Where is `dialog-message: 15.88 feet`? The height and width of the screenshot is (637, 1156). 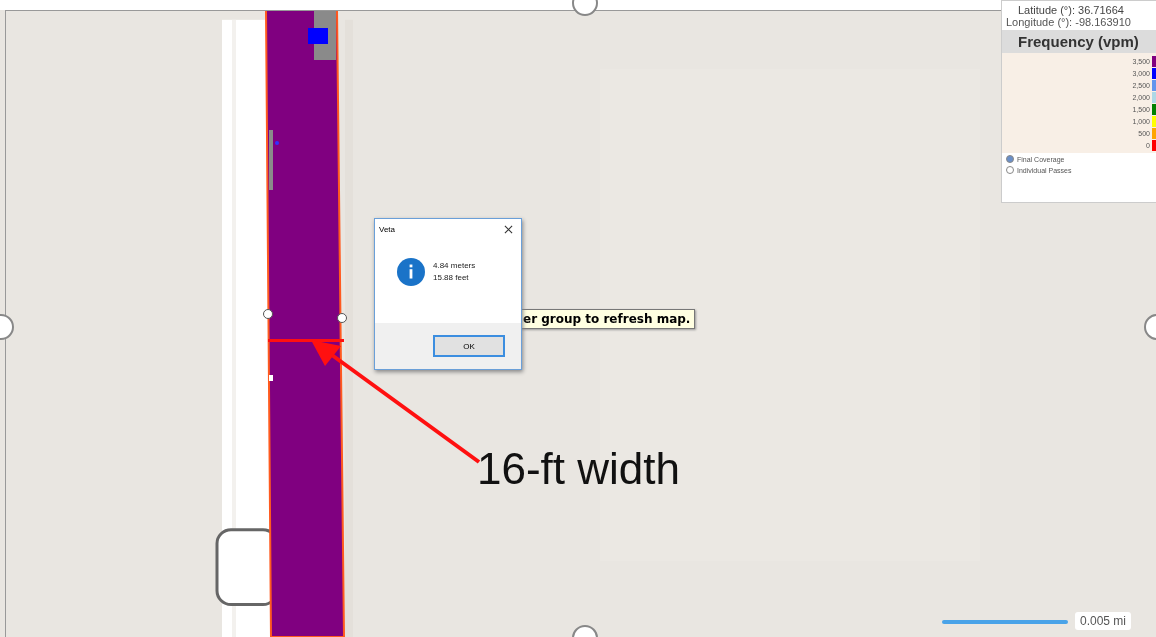 dialog-message: 15.88 feet is located at coordinates (451, 277).